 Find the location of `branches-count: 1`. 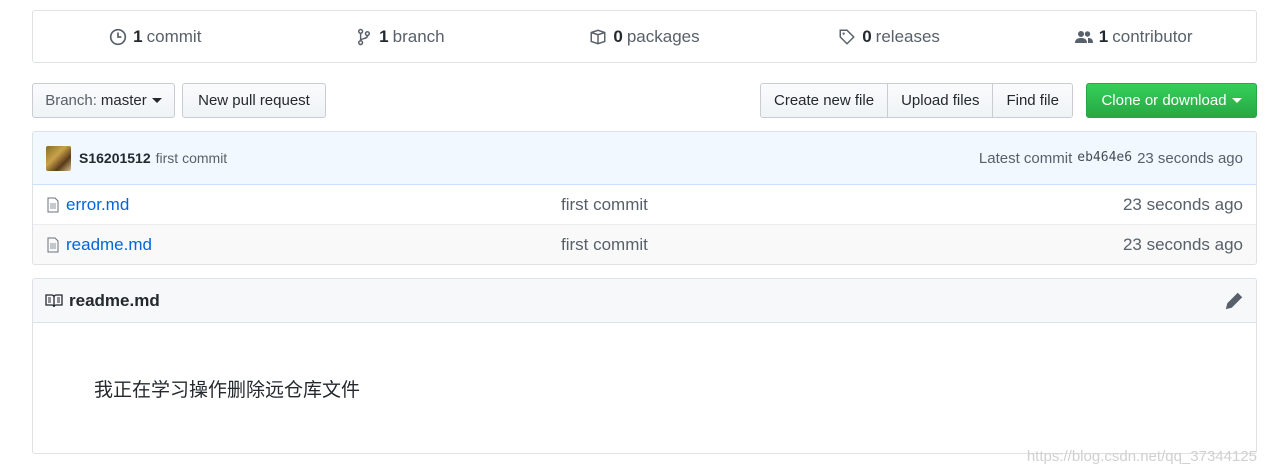

branches-count: 1 is located at coordinates (384, 36).